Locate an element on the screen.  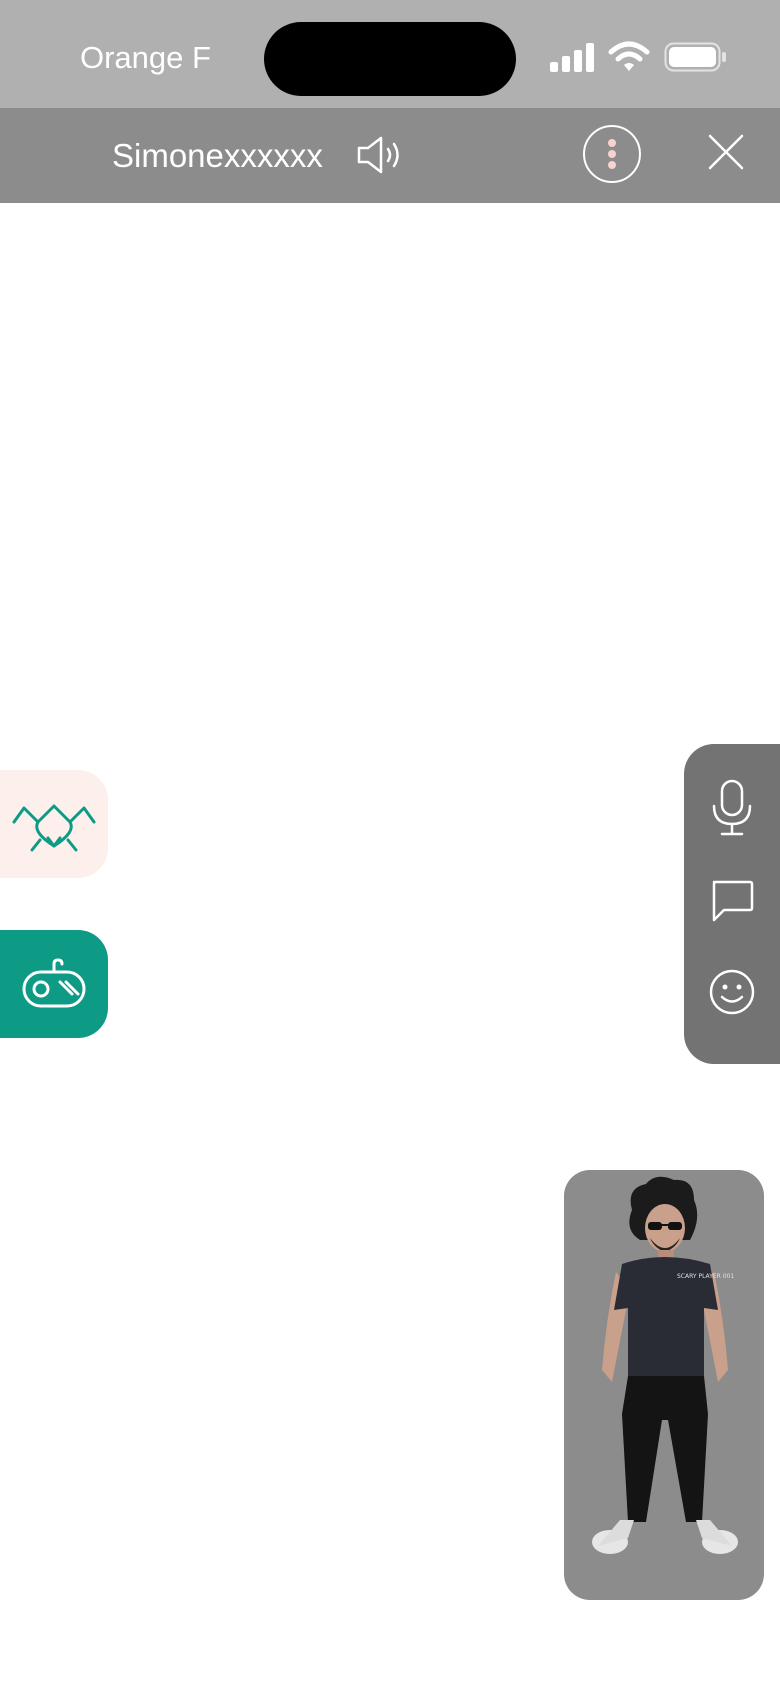
emoji-button is located at coordinates (732, 996).